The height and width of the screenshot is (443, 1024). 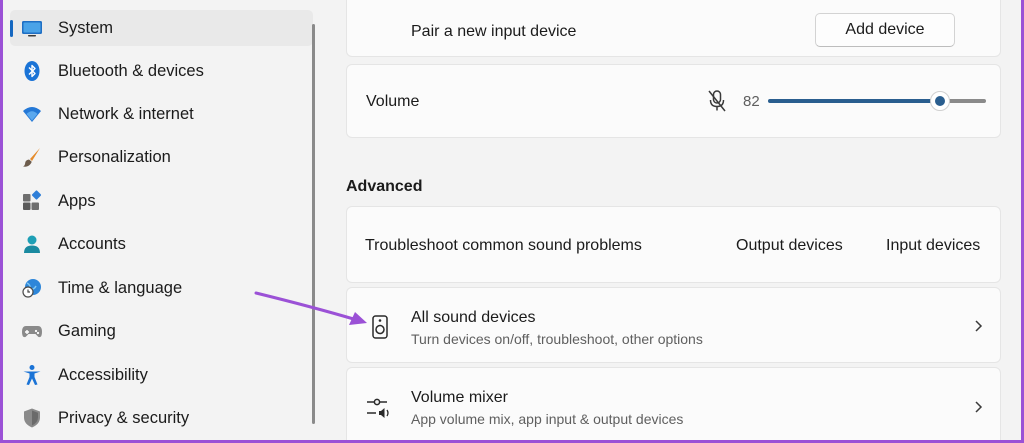 I want to click on sidebar-item-personalization: Personalization, so click(x=161, y=157).